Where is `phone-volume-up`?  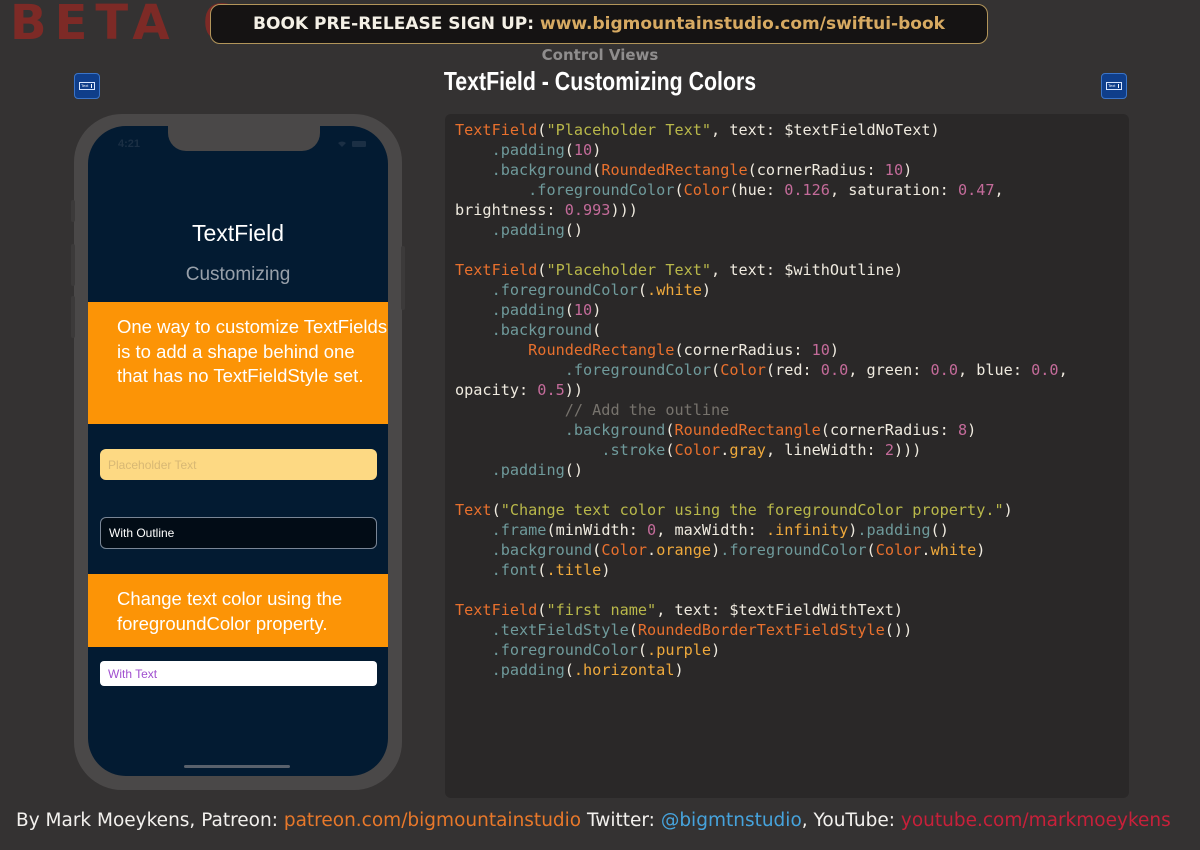
phone-volume-up is located at coordinates (73, 265).